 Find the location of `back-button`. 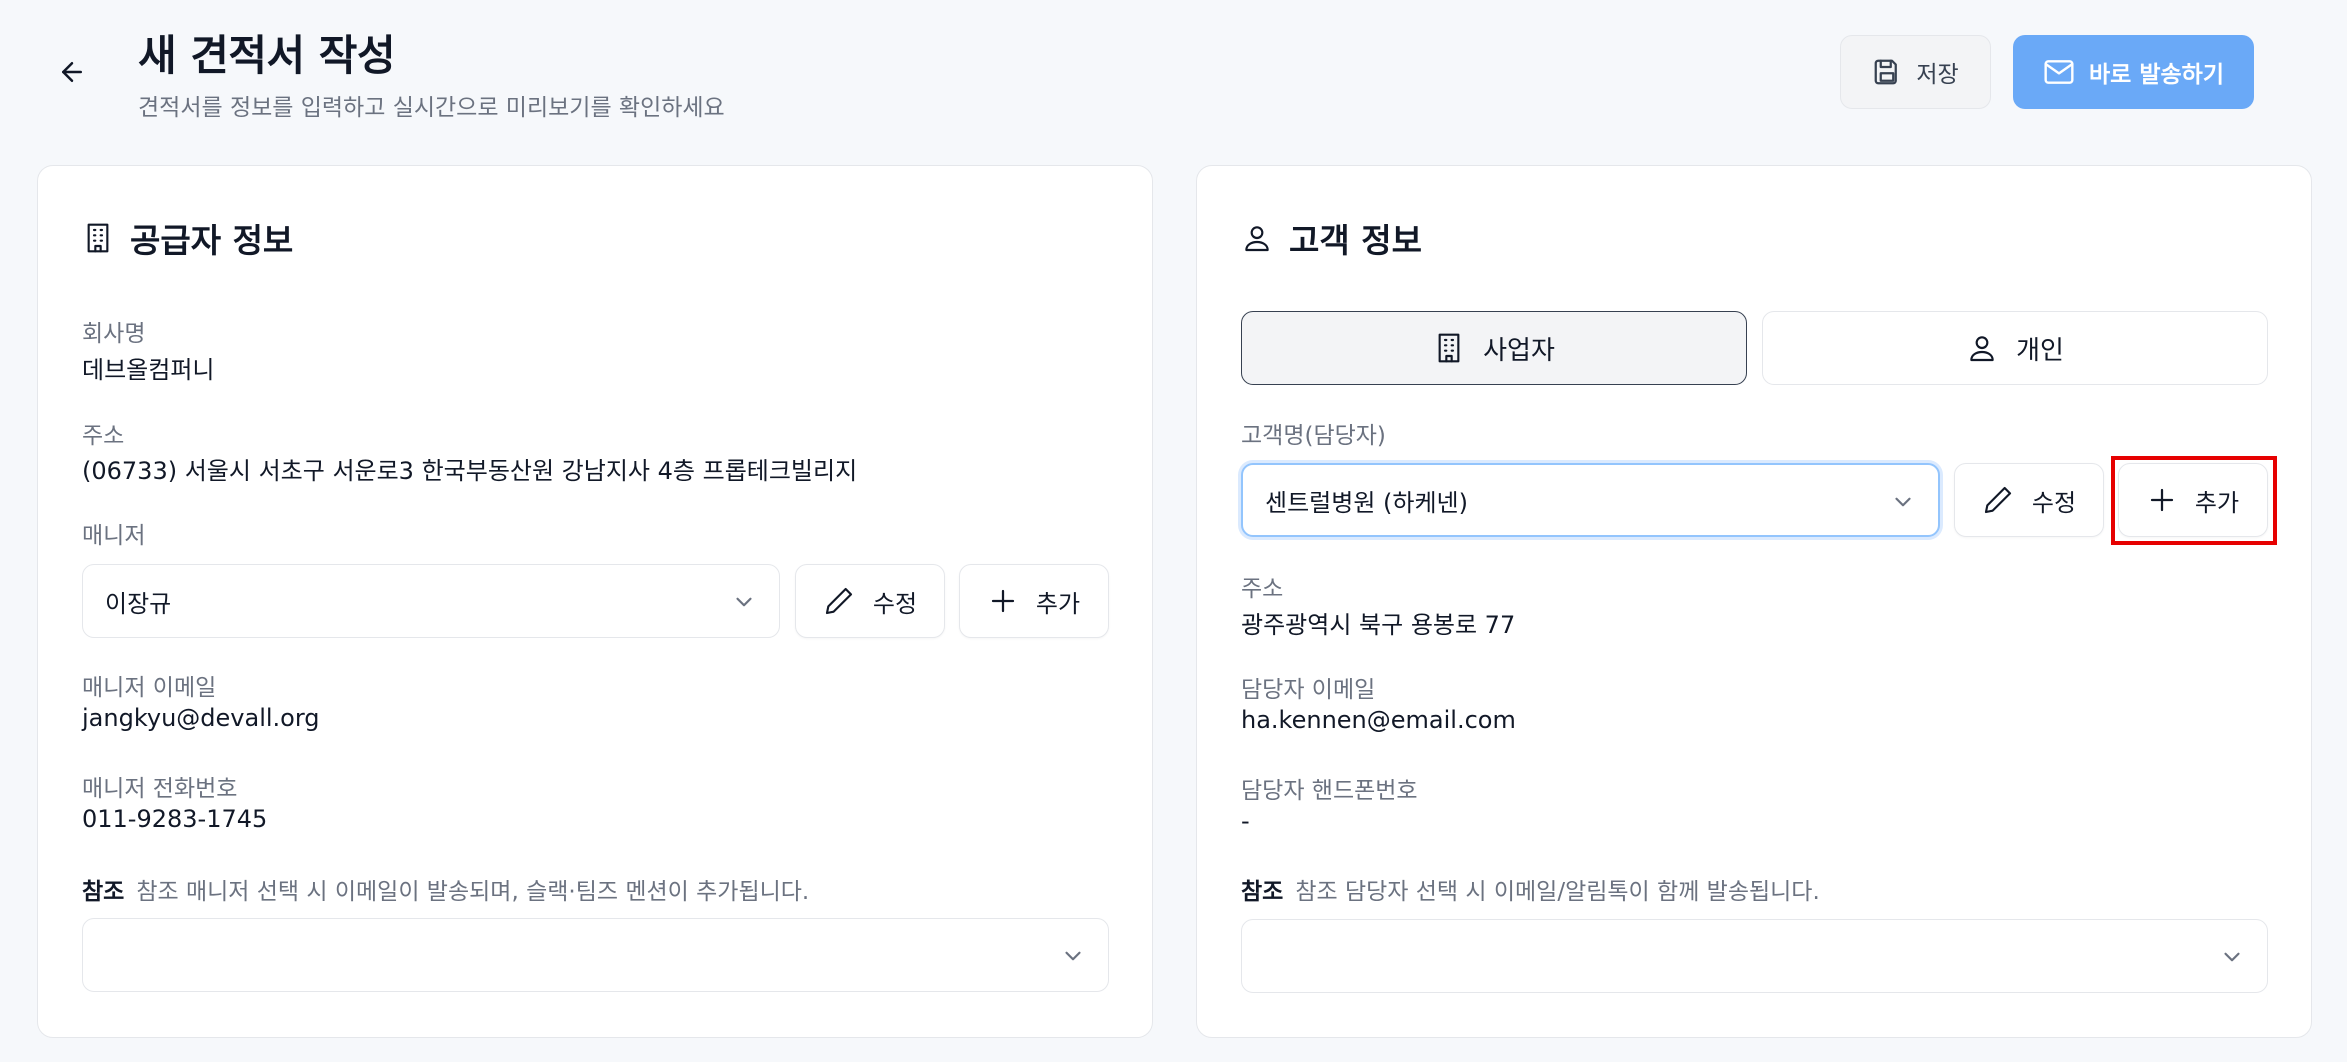

back-button is located at coordinates (72, 72).